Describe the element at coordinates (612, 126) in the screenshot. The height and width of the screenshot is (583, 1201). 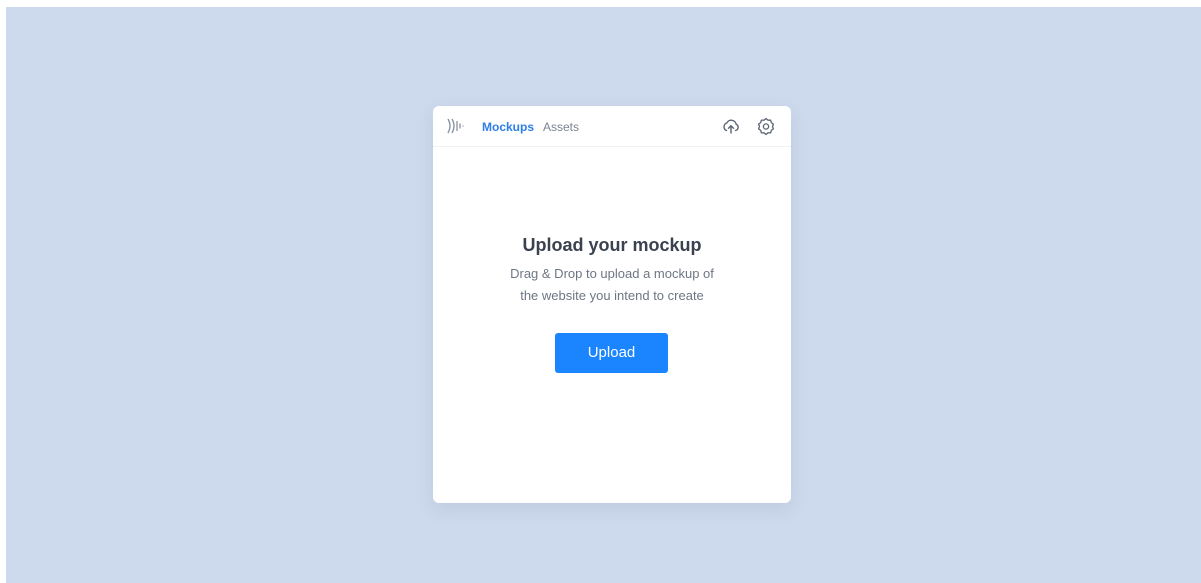
I see `card-header: Mockups Assets` at that location.